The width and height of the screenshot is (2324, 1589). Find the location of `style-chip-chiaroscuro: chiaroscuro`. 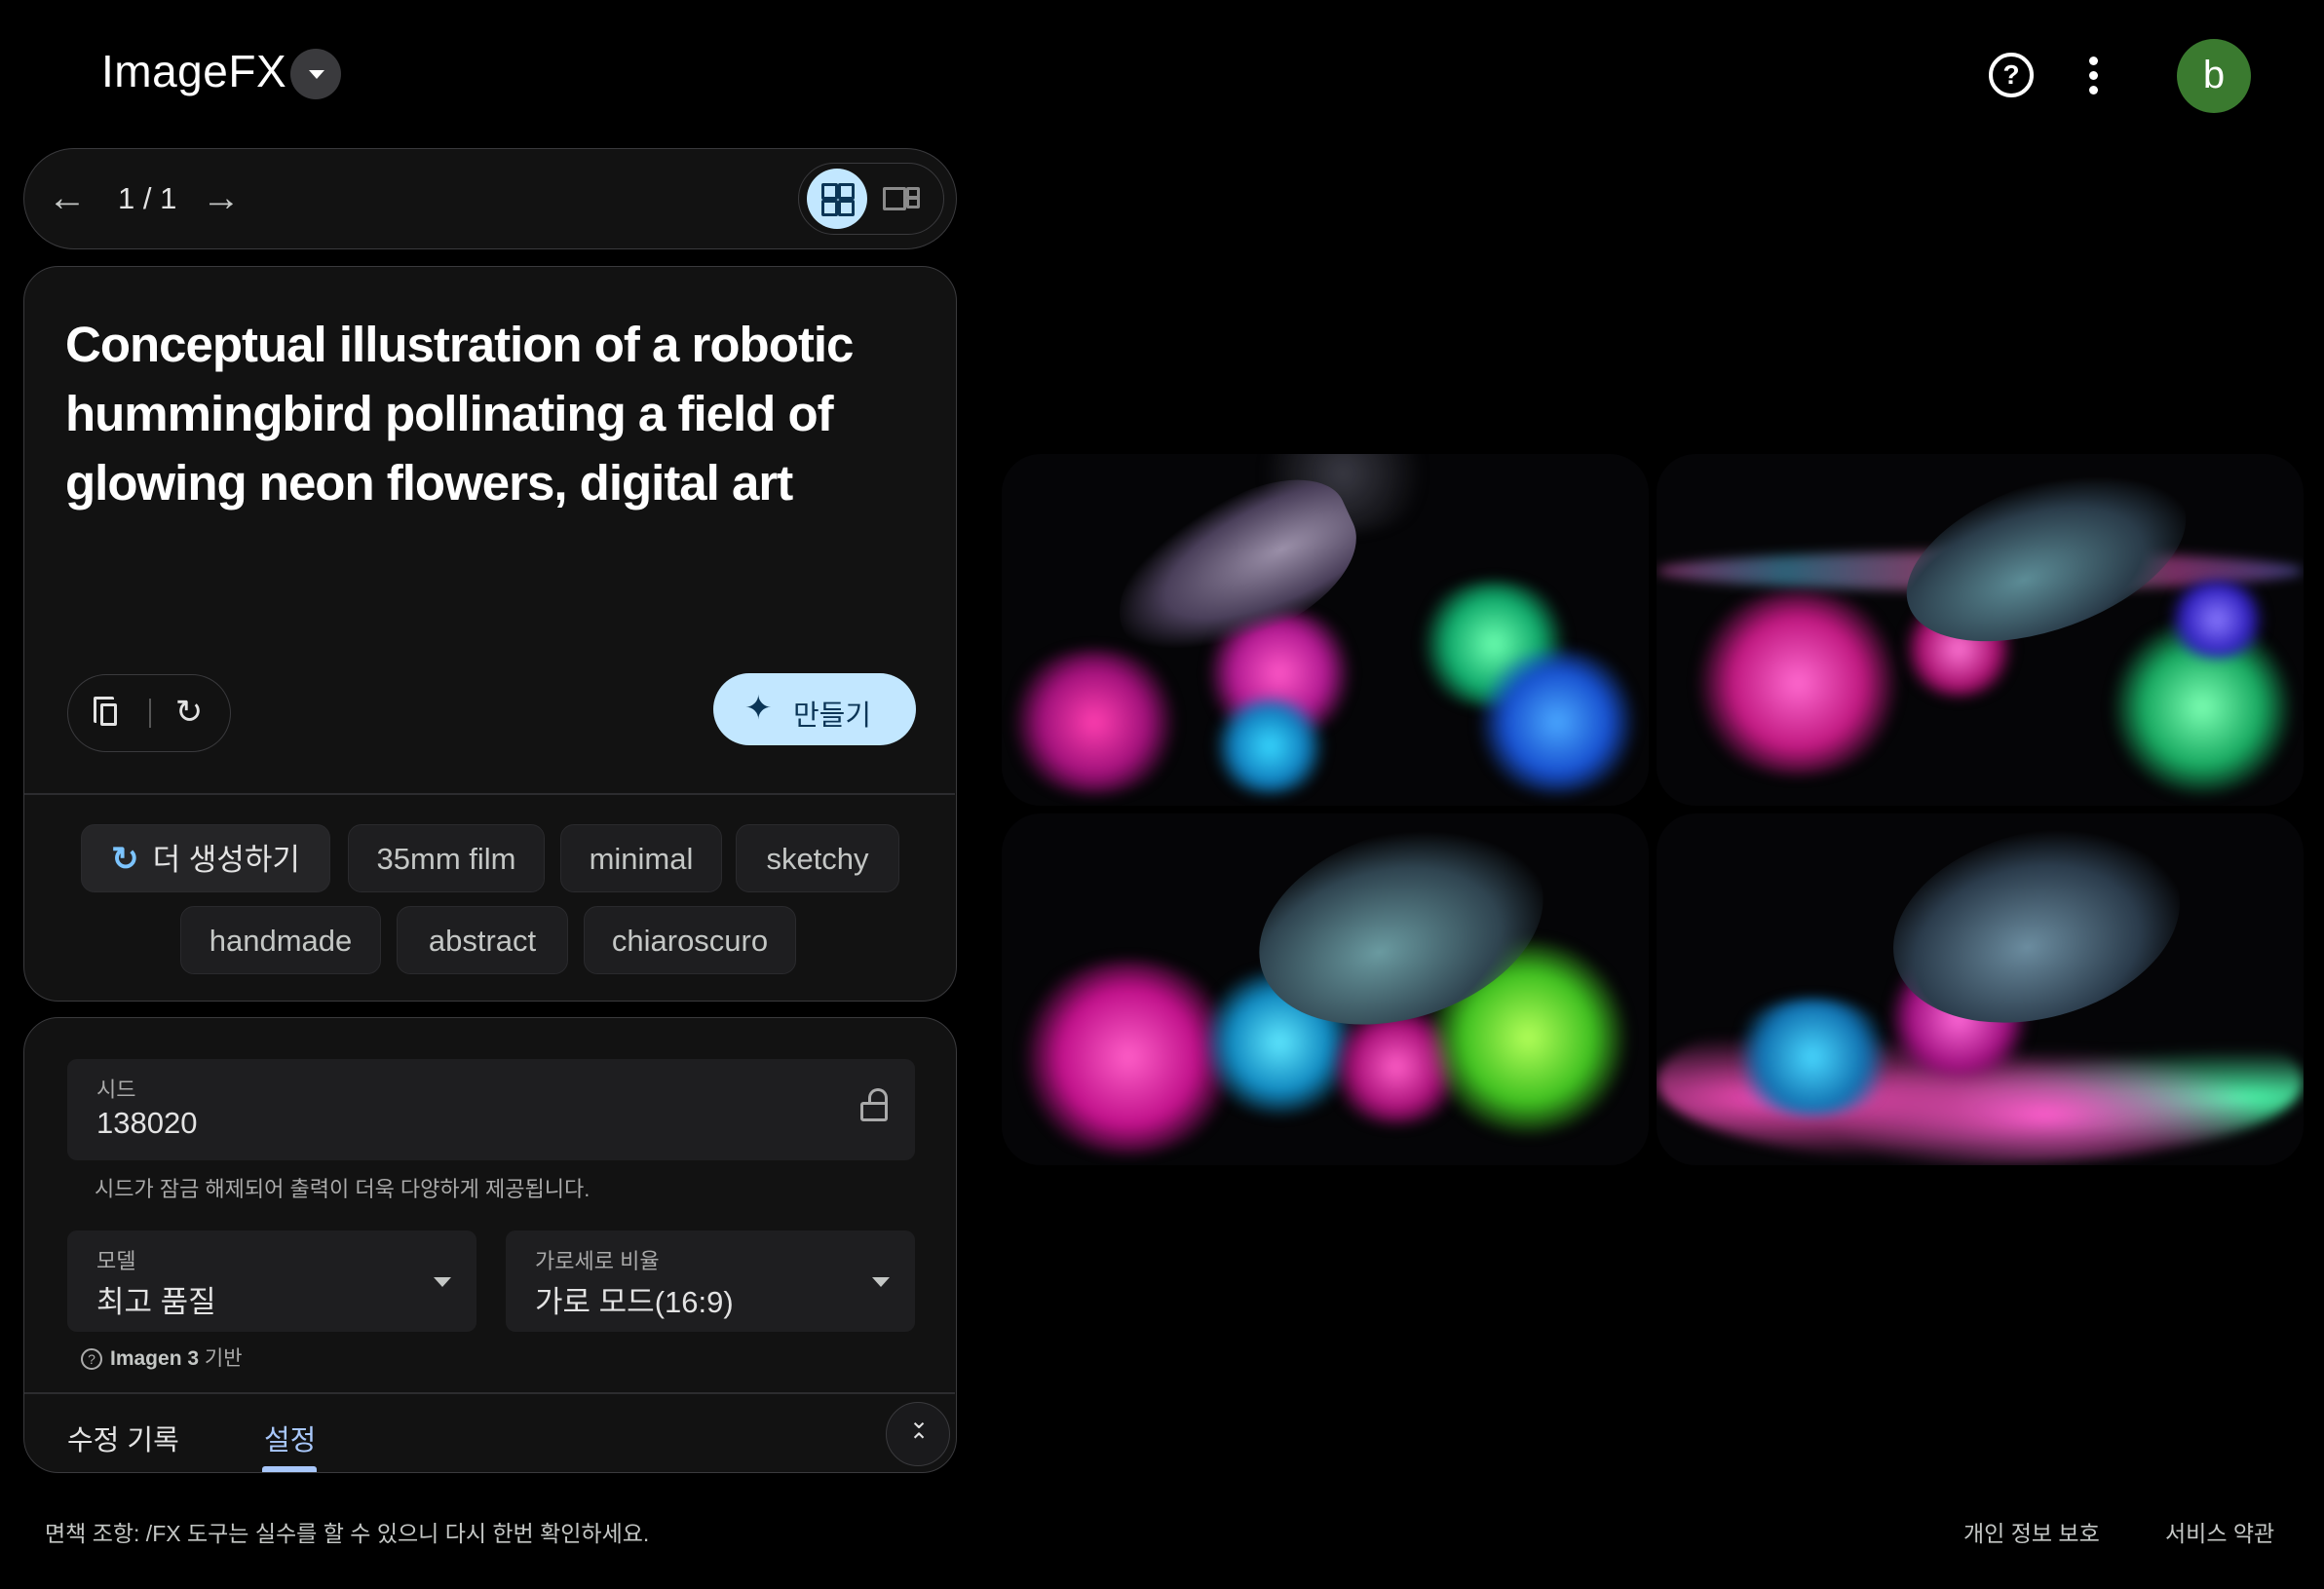

style-chip-chiaroscuro: chiaroscuro is located at coordinates (690, 940).